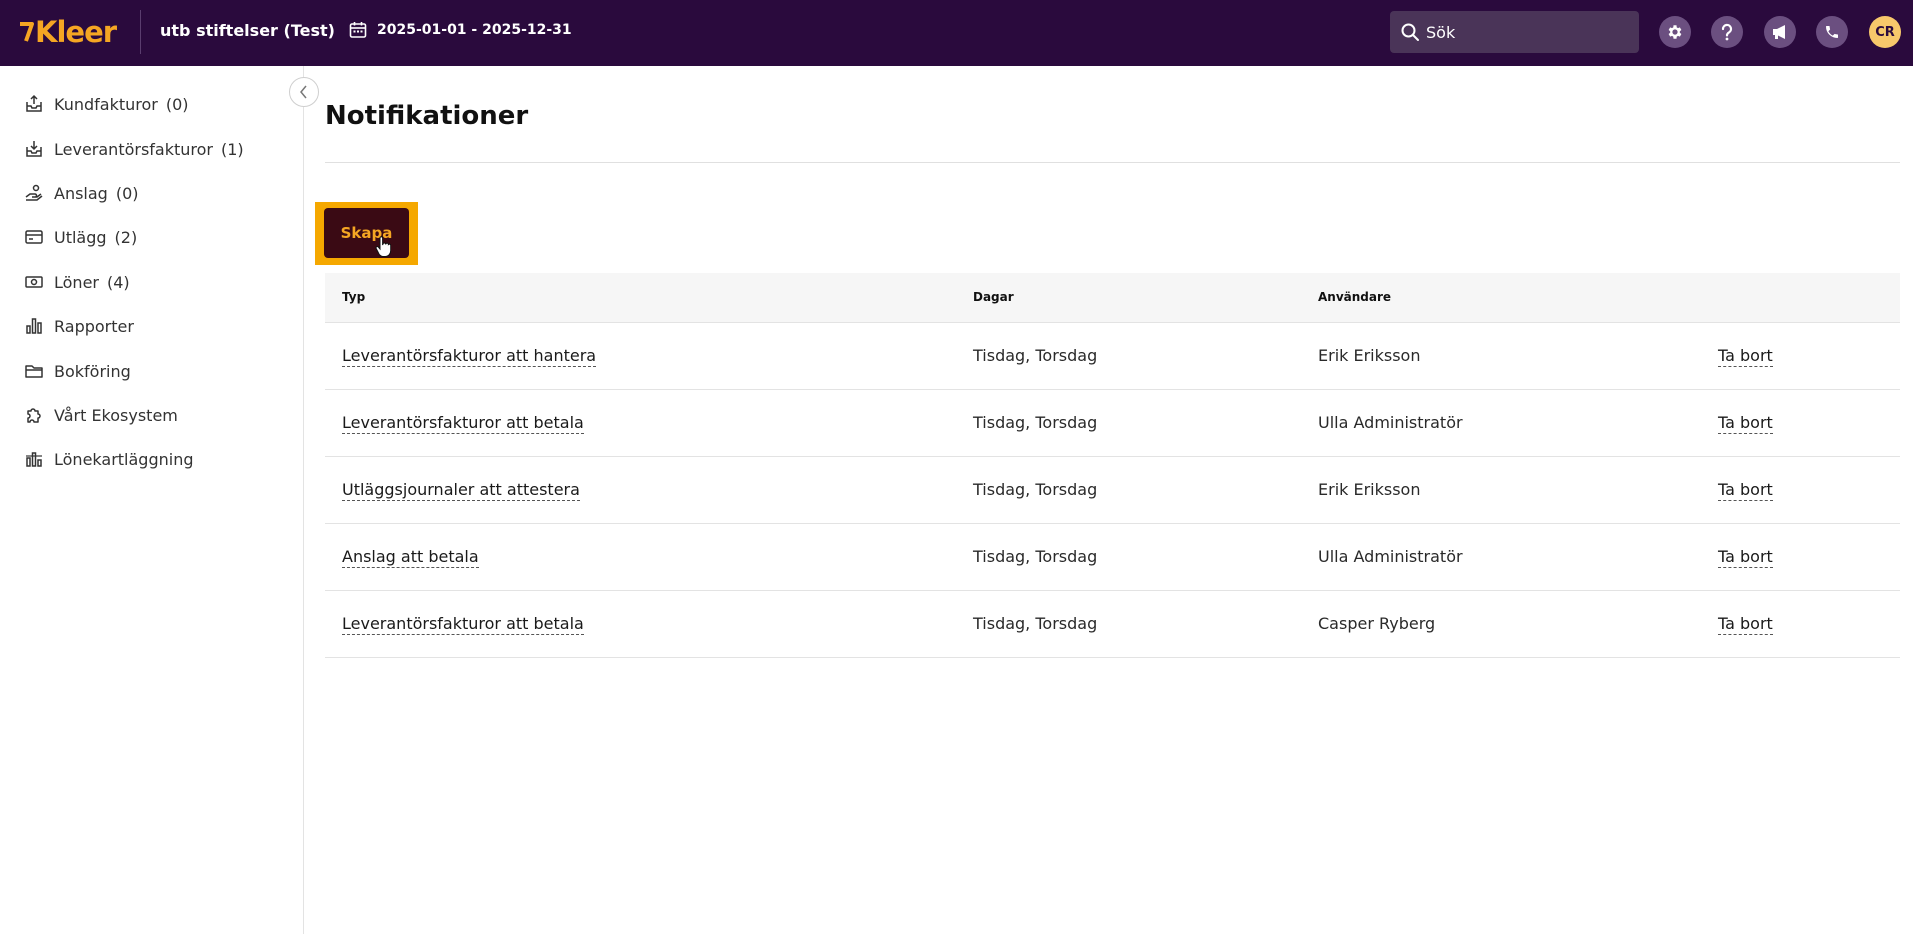 The height and width of the screenshot is (934, 1913). I want to click on search-box, so click(1514, 32).